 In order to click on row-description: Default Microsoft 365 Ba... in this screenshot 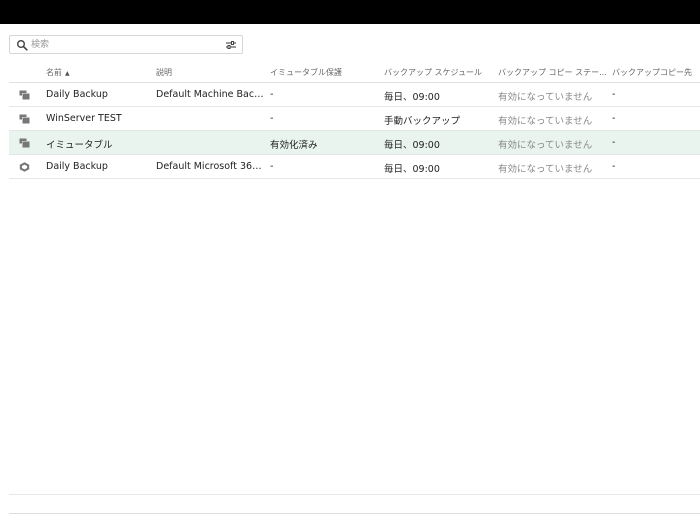, I will do `click(210, 166)`.